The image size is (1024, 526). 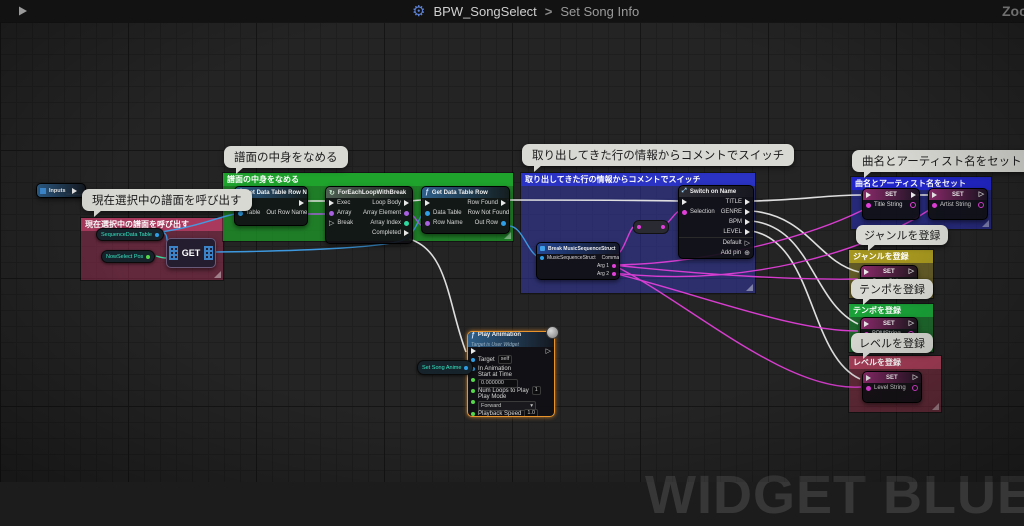 What do you see at coordinates (406, 213) in the screenshot?
I see `element-out-pin` at bounding box center [406, 213].